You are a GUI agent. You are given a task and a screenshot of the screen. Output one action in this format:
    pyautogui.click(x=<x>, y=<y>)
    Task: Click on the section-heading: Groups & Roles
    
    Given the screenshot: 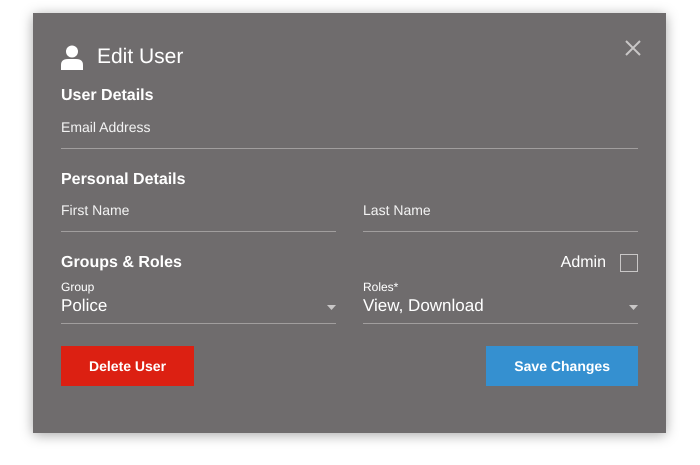 What is the action you would take?
    pyautogui.click(x=121, y=263)
    